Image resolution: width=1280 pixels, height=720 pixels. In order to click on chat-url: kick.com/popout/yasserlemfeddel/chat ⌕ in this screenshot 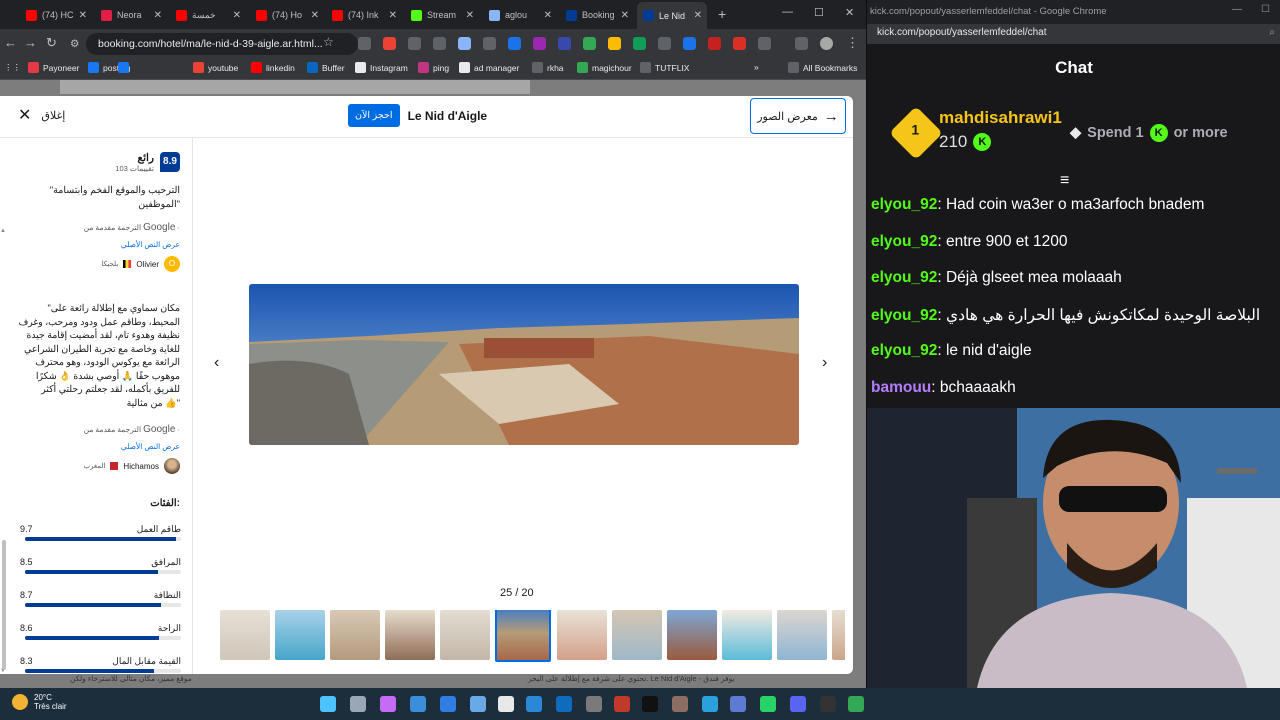, I will do `click(1073, 34)`.